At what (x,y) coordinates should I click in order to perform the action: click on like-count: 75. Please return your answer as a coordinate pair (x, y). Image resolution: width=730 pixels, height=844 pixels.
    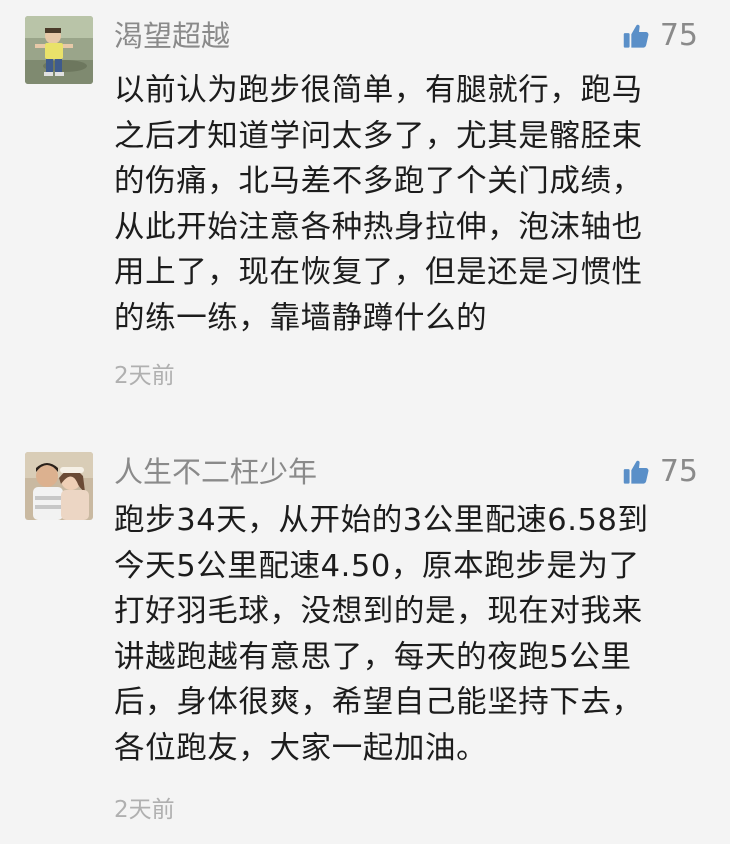
    Looking at the image, I should click on (678, 471).